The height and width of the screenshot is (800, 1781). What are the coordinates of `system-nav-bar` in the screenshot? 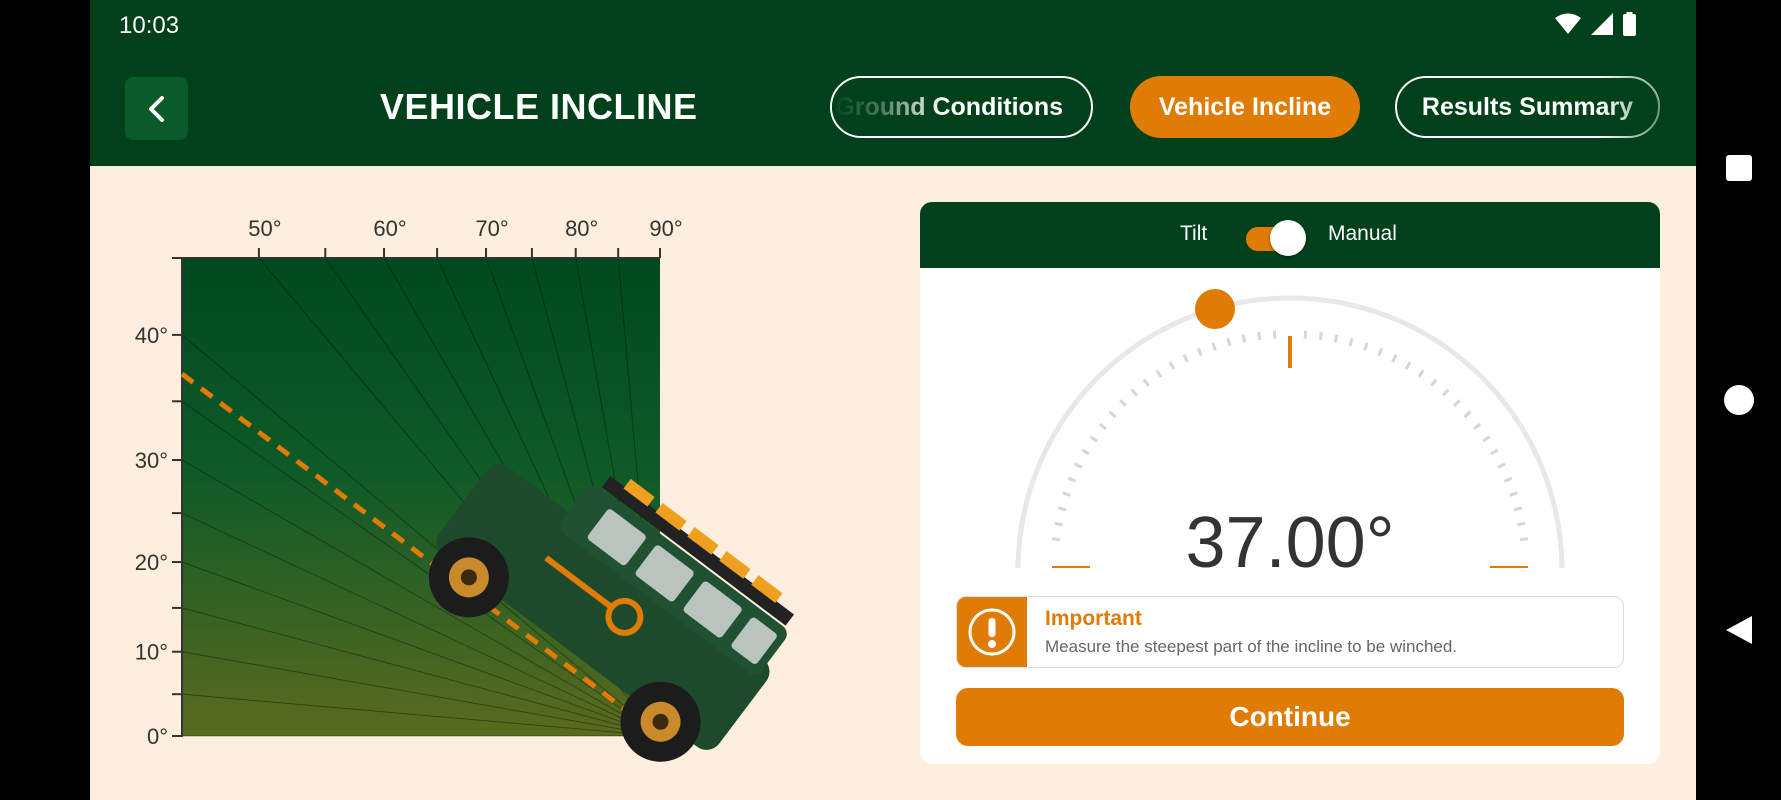 It's located at (1738, 400).